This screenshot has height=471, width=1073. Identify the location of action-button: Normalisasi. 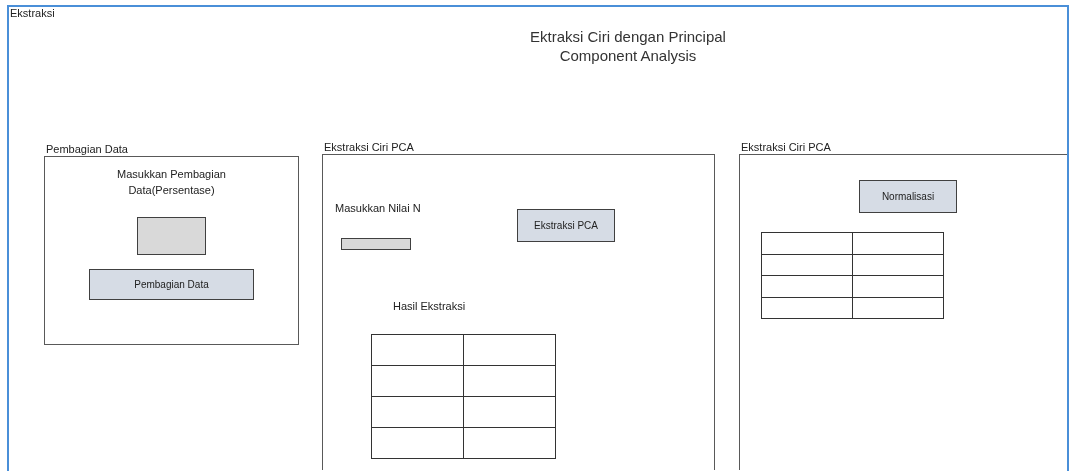
(908, 196).